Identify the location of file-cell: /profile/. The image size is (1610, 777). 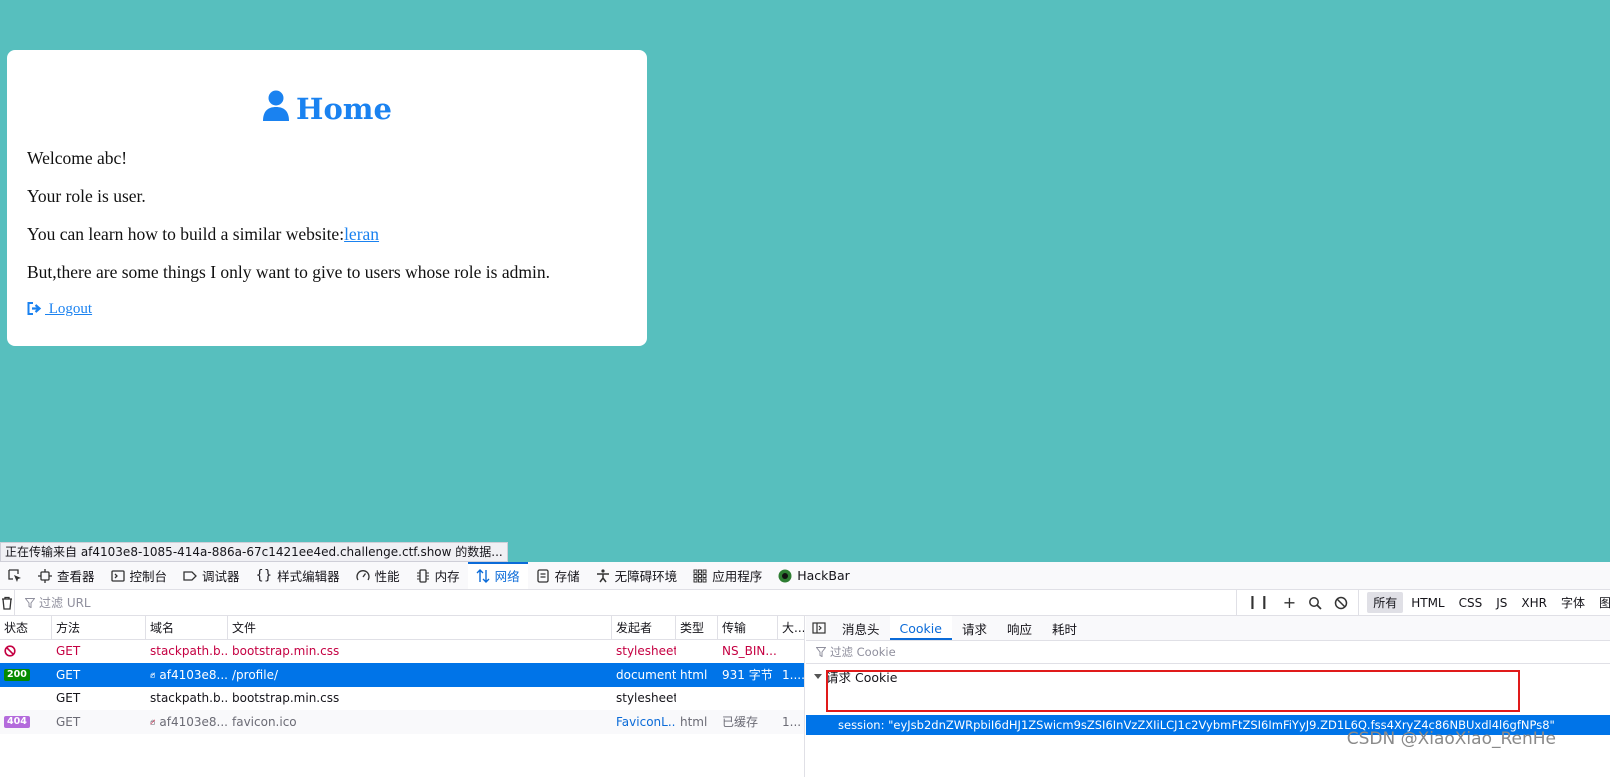
(255, 674).